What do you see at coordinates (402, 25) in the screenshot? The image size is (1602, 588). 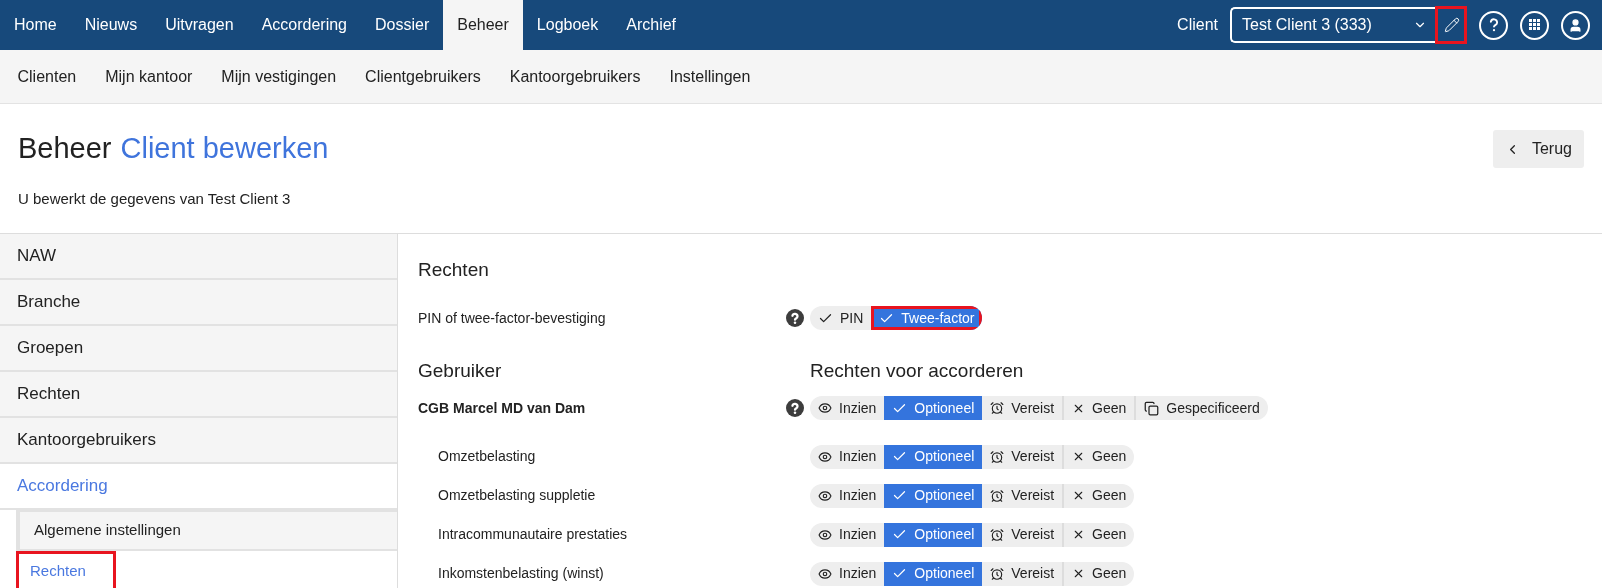 I see `nav-tab: Dossier` at bounding box center [402, 25].